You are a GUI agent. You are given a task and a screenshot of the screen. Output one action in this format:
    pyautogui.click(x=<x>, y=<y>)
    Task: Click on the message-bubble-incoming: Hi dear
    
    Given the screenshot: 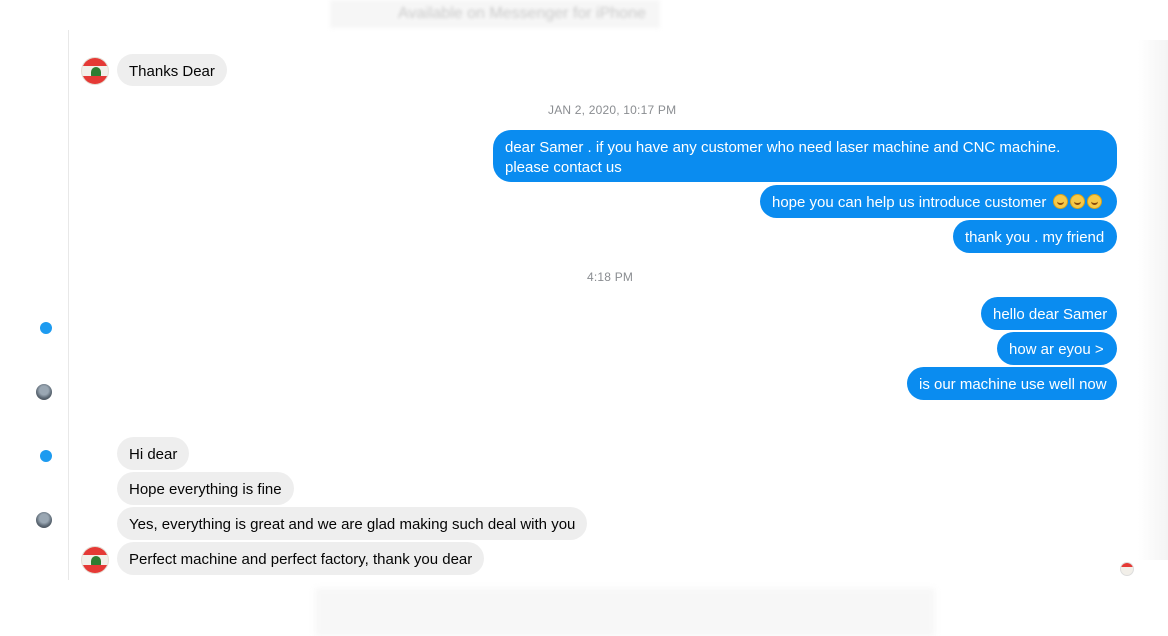 What is the action you would take?
    pyautogui.click(x=153, y=453)
    